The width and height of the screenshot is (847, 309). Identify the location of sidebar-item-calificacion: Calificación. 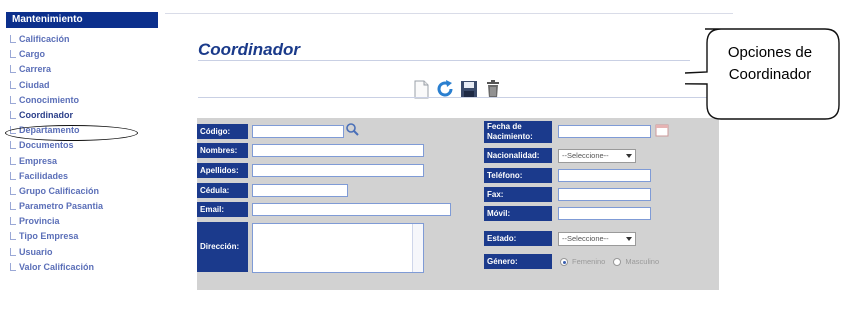
(82, 39).